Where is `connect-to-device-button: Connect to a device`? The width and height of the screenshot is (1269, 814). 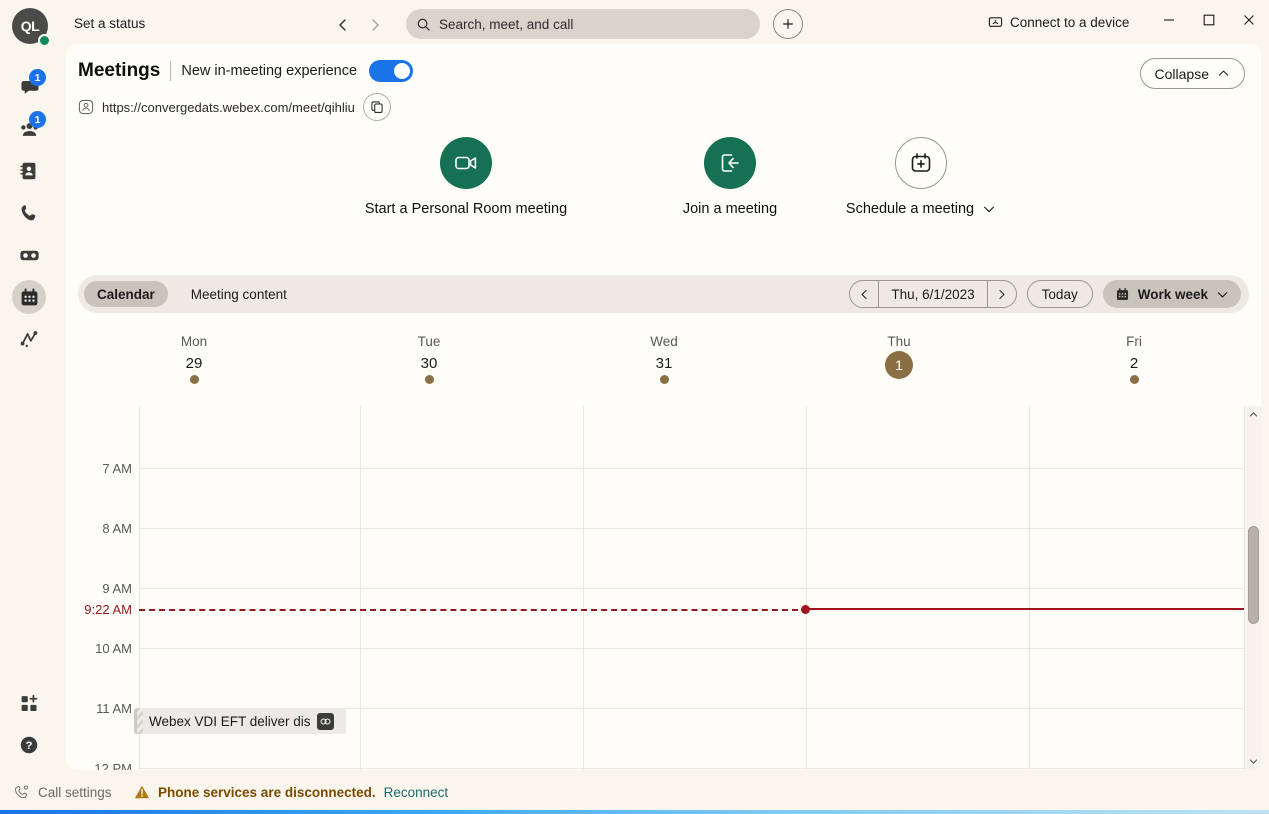
connect-to-device-button: Connect to a device is located at coordinates (1058, 22).